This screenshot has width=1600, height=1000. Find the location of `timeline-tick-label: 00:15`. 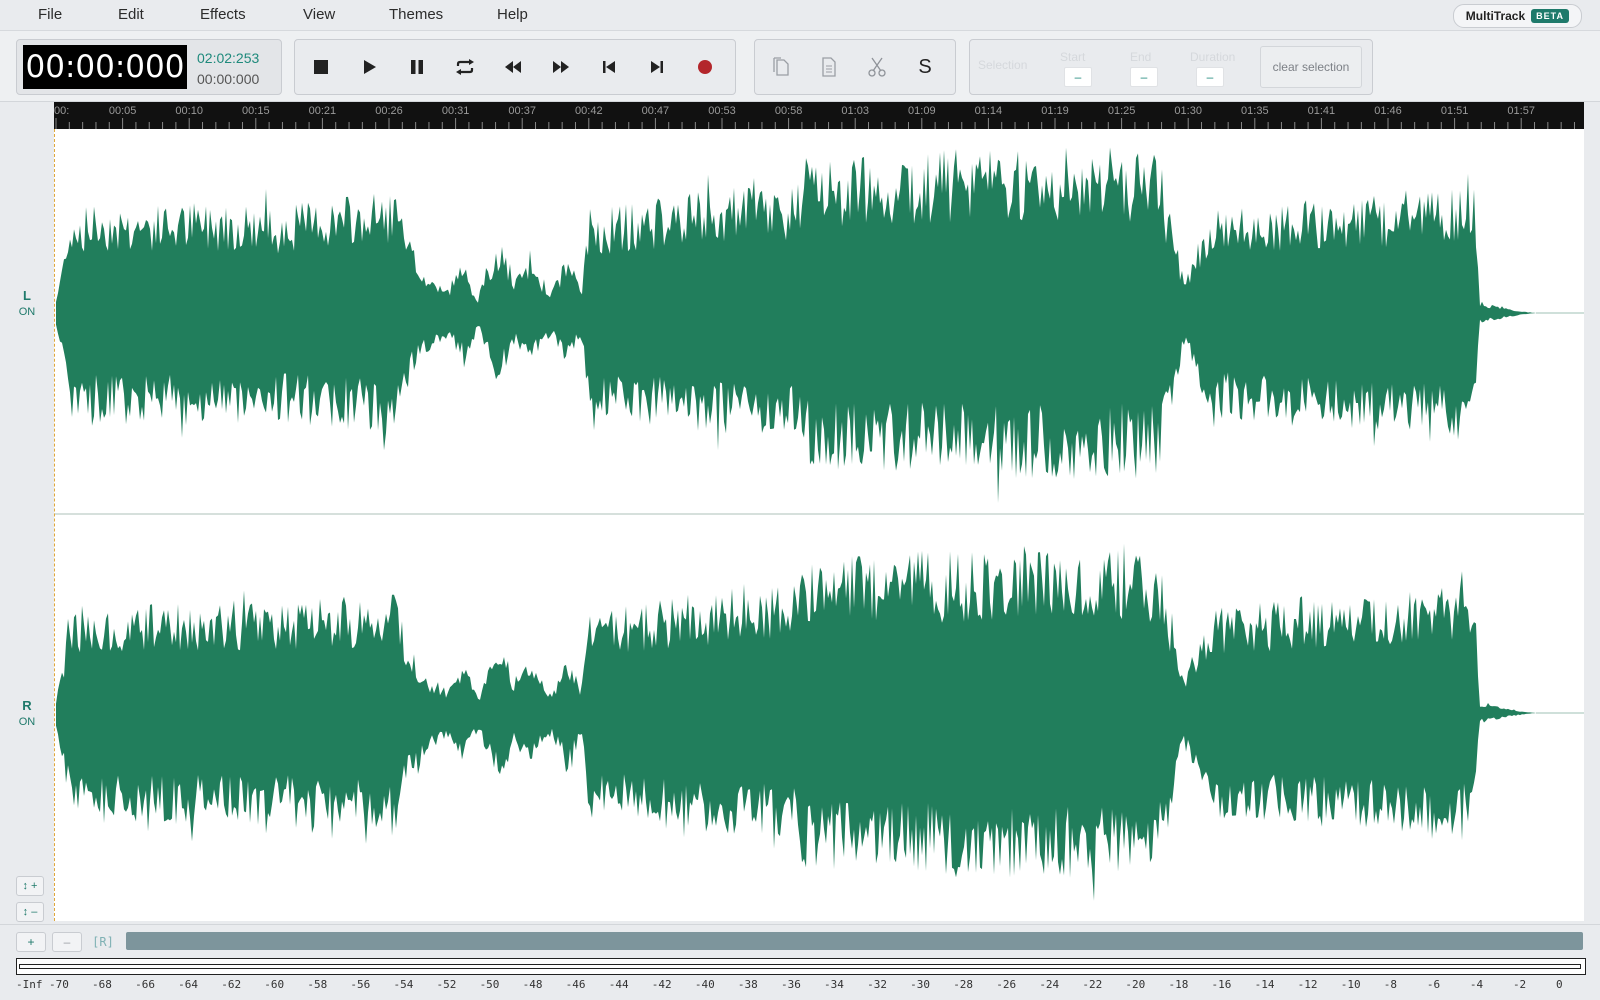

timeline-tick-label: 00:15 is located at coordinates (256, 111).